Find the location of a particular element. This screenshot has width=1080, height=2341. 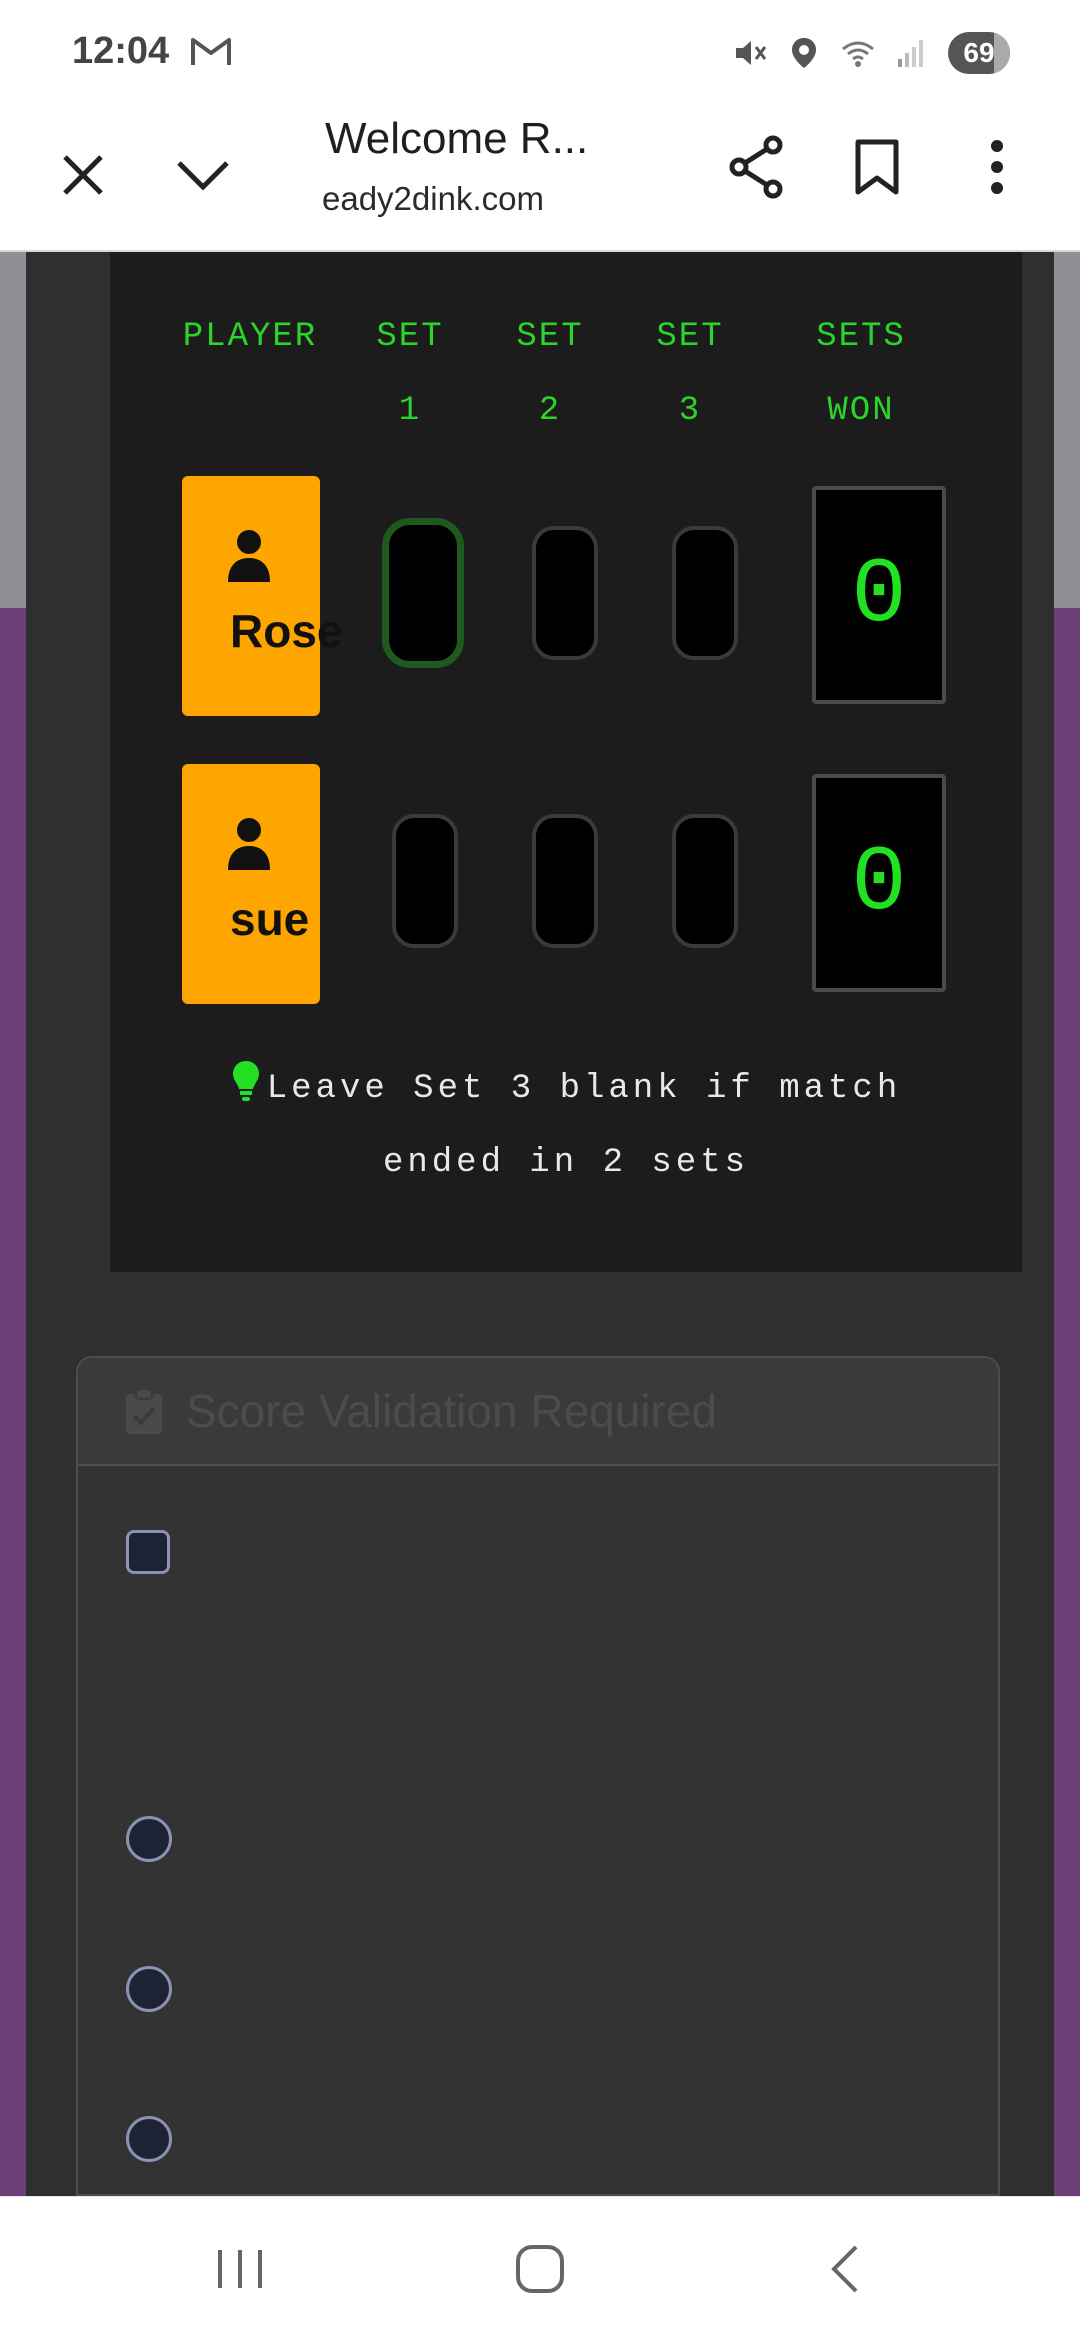

player-name: Rose is located at coordinates (286, 631).